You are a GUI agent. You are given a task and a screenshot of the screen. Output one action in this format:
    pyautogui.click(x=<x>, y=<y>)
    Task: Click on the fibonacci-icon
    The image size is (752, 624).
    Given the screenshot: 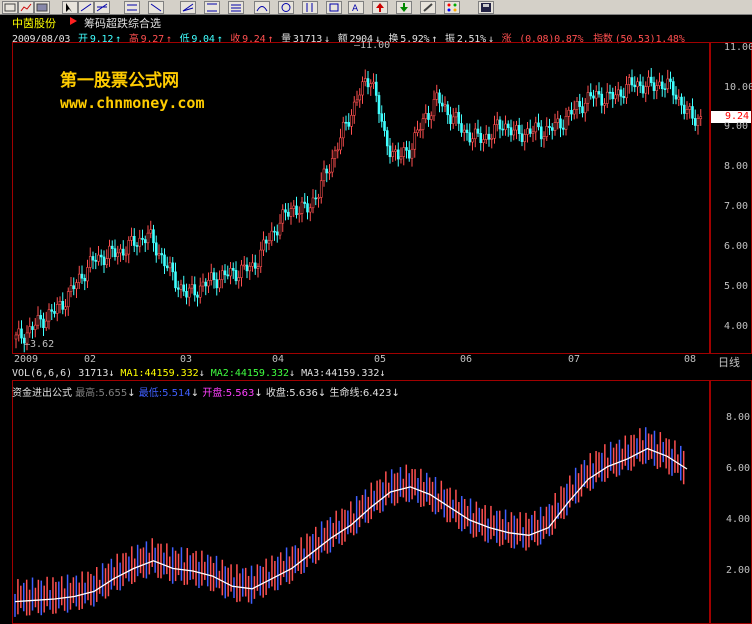 What is the action you would take?
    pyautogui.click(x=236, y=7)
    